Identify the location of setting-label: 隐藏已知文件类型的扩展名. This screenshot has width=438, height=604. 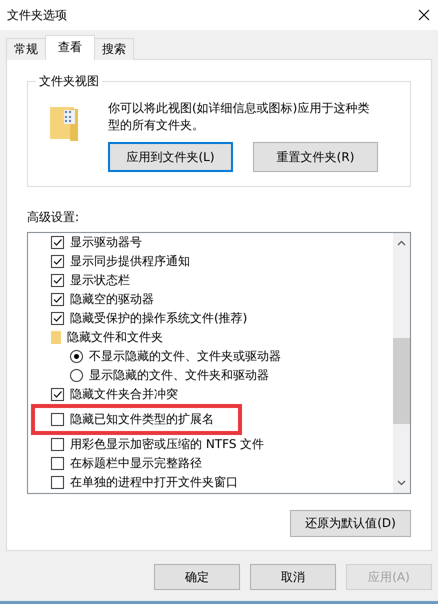
(142, 419).